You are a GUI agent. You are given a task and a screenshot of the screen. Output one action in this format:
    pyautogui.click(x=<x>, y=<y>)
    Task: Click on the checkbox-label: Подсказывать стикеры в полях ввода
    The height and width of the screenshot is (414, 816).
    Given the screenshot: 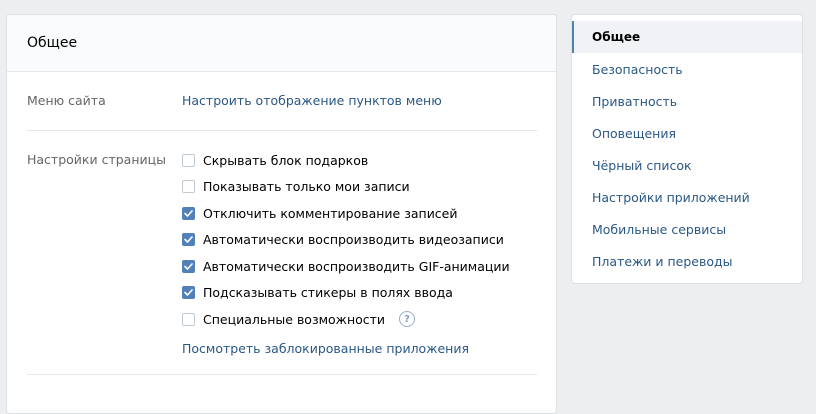 What is the action you would take?
    pyautogui.click(x=328, y=292)
    